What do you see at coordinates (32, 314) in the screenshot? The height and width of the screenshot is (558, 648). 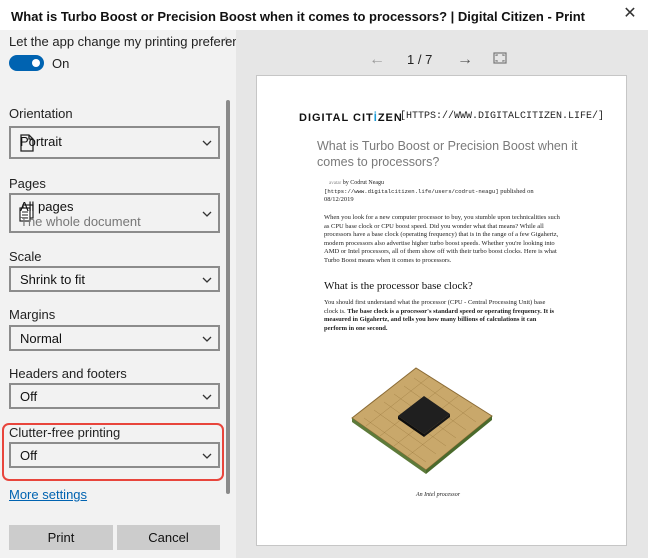 I see `margins-label: Margins` at bounding box center [32, 314].